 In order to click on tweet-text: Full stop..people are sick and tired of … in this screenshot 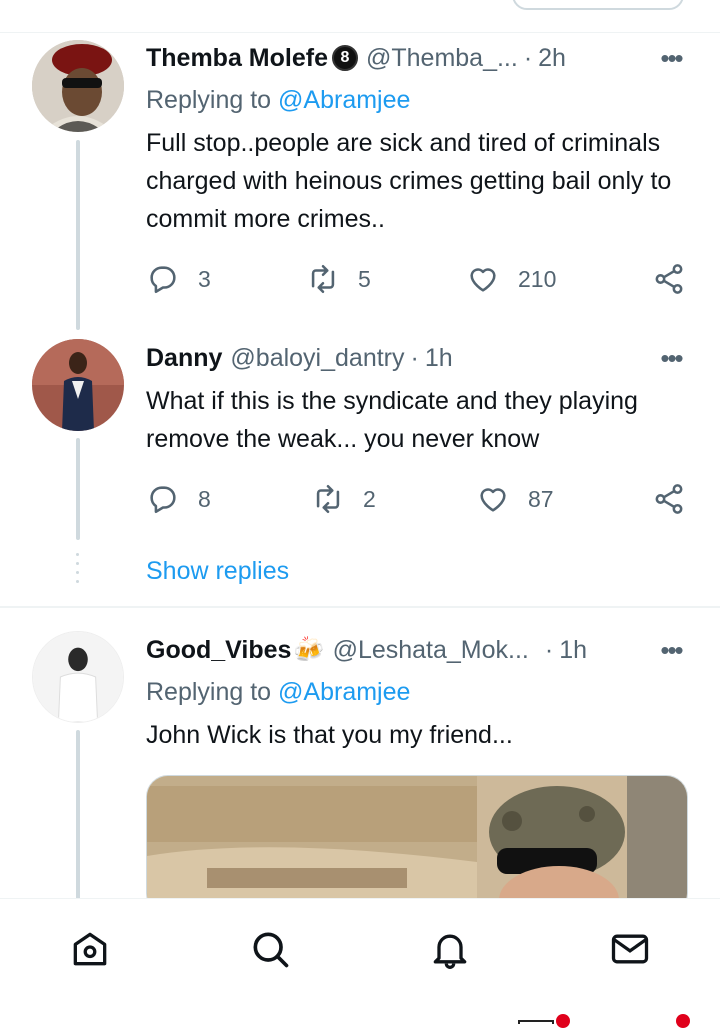, I will do `click(409, 181)`.